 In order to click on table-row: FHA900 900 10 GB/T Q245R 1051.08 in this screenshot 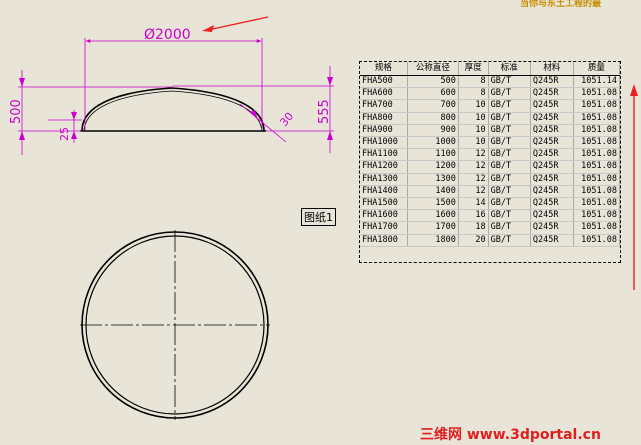, I will do `click(490, 131)`.